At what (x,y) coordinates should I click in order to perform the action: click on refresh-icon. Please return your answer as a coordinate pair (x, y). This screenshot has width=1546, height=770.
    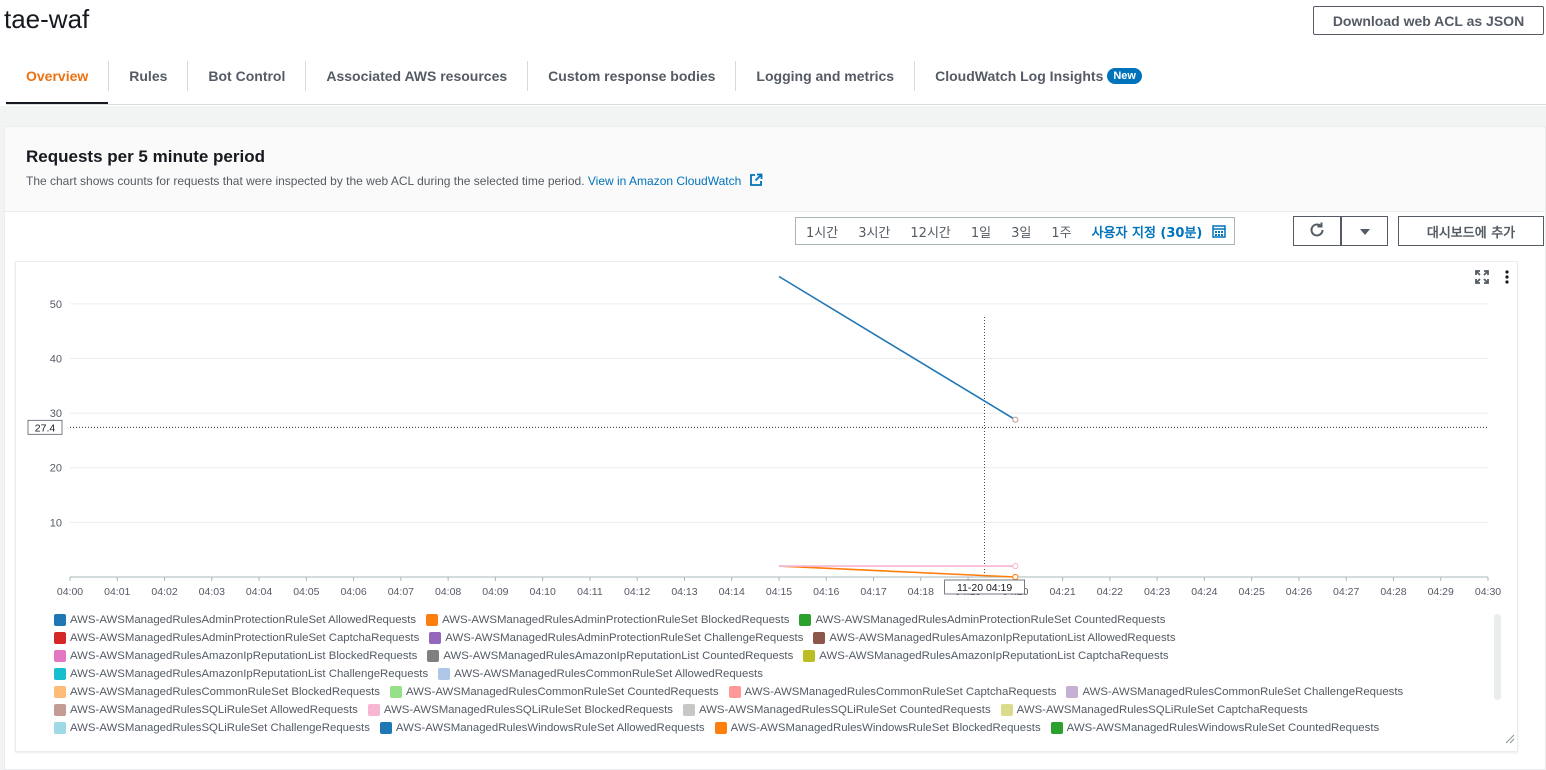
    Looking at the image, I should click on (1317, 231).